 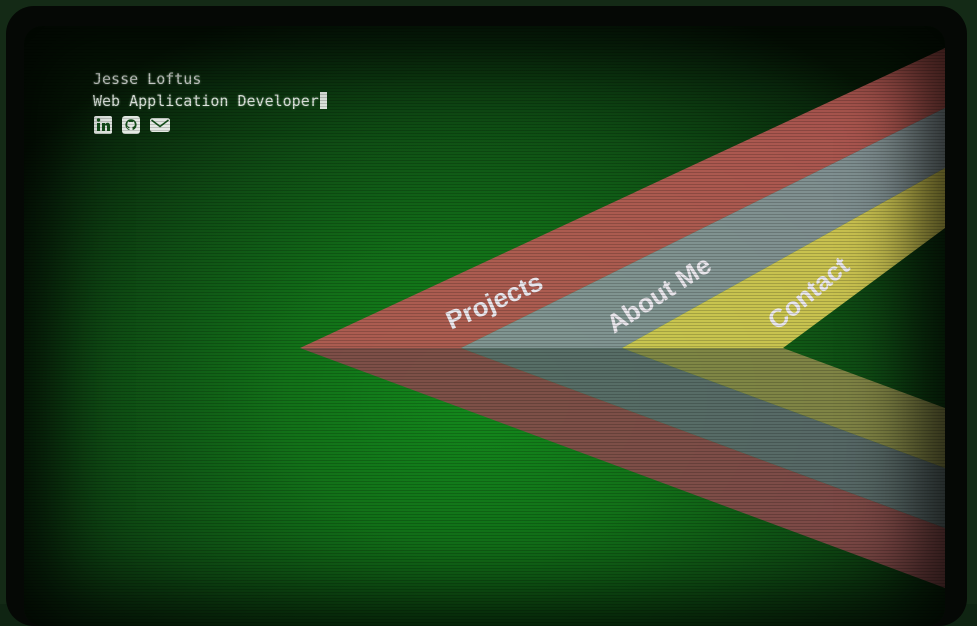 I want to click on email-icon, so click(x=160, y=125).